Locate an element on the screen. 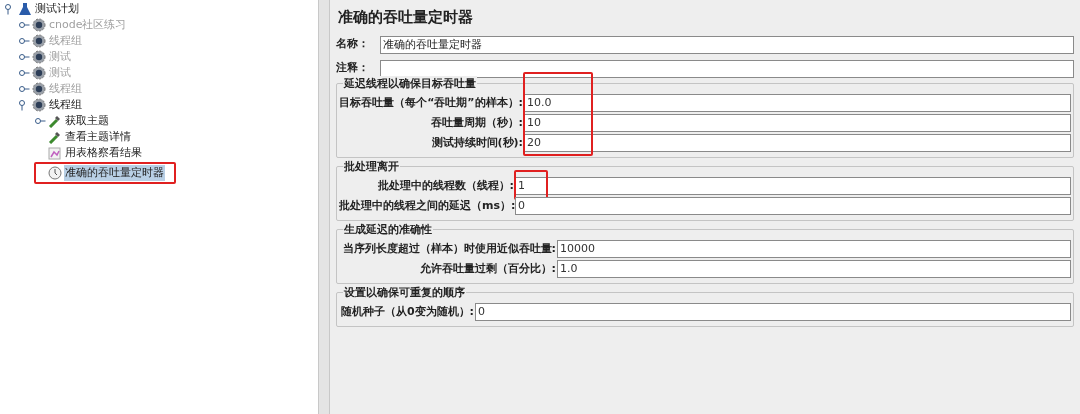 The height and width of the screenshot is (414, 1080). field-label: 测试持续时间(秒): is located at coordinates (477, 142).